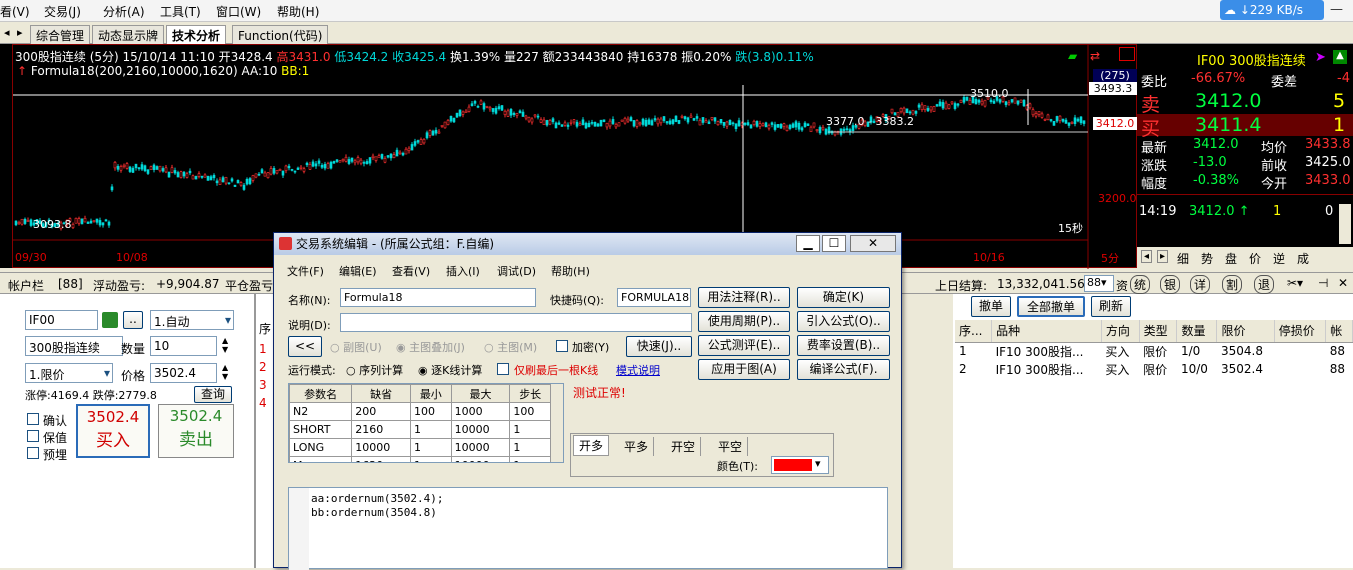 This screenshot has width=1353, height=570. I want to click on dialog-titlebar: 交易系统编辑 - (所属公式组：F.自编) ▁ ☐ ✕, so click(587, 244).